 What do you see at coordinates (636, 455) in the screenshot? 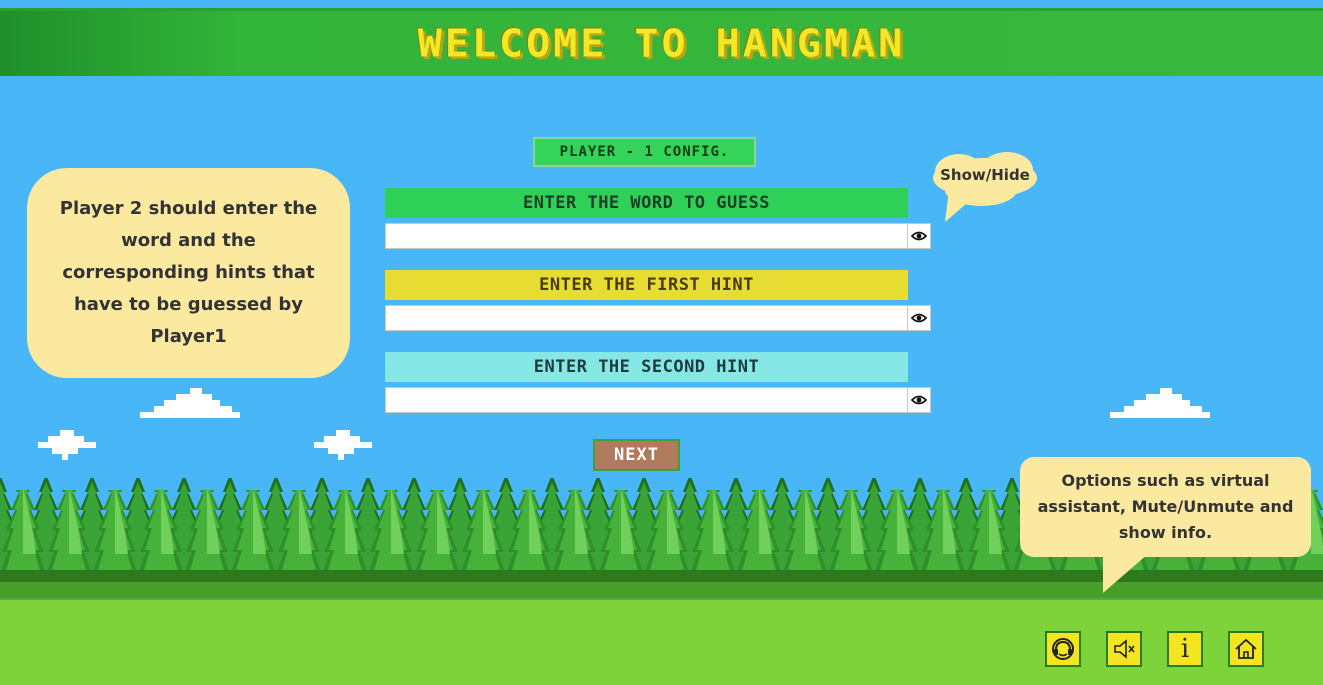
I see `next-button: NEXT` at bounding box center [636, 455].